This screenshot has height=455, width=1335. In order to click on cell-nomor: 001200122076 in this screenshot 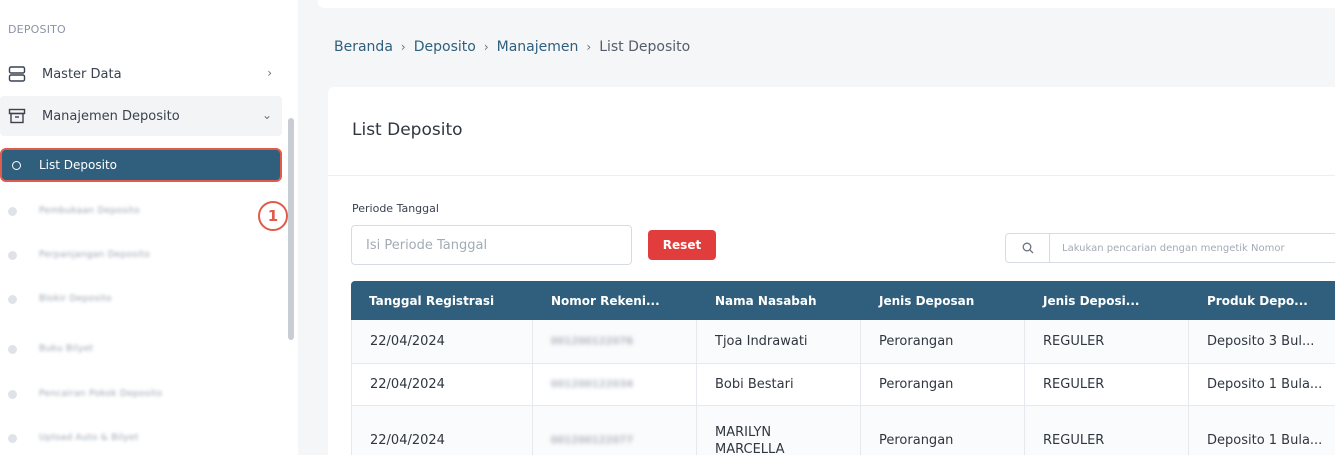, I will do `click(615, 341)`.